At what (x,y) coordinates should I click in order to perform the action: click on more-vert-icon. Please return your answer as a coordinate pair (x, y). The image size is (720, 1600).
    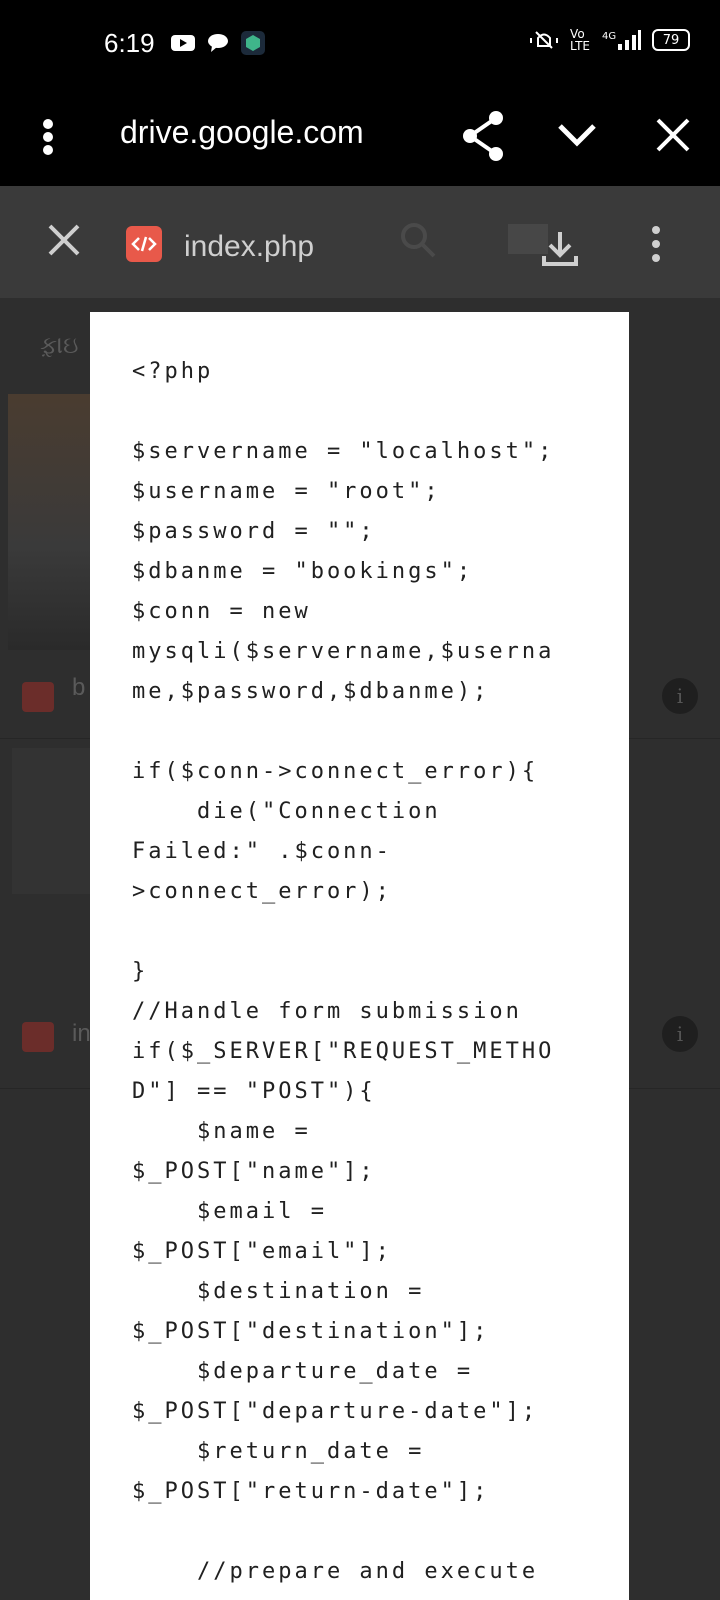
    Looking at the image, I should click on (48, 137).